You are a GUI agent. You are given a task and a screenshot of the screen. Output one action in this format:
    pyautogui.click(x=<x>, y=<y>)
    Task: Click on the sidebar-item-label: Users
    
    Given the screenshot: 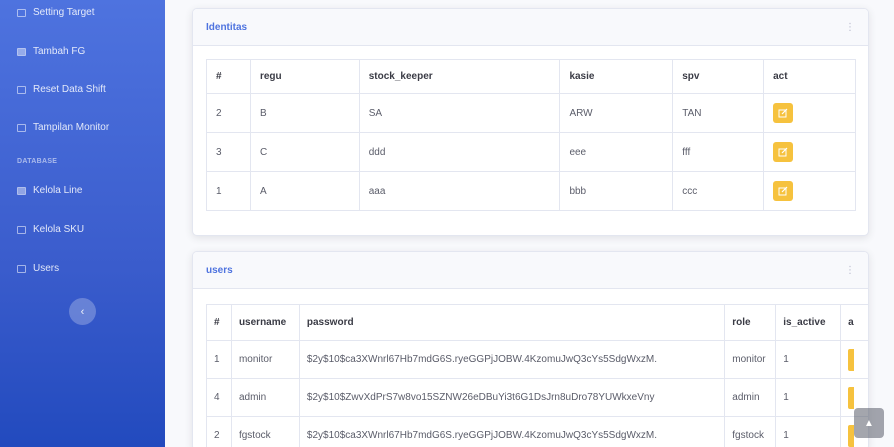 What is the action you would take?
    pyautogui.click(x=46, y=268)
    